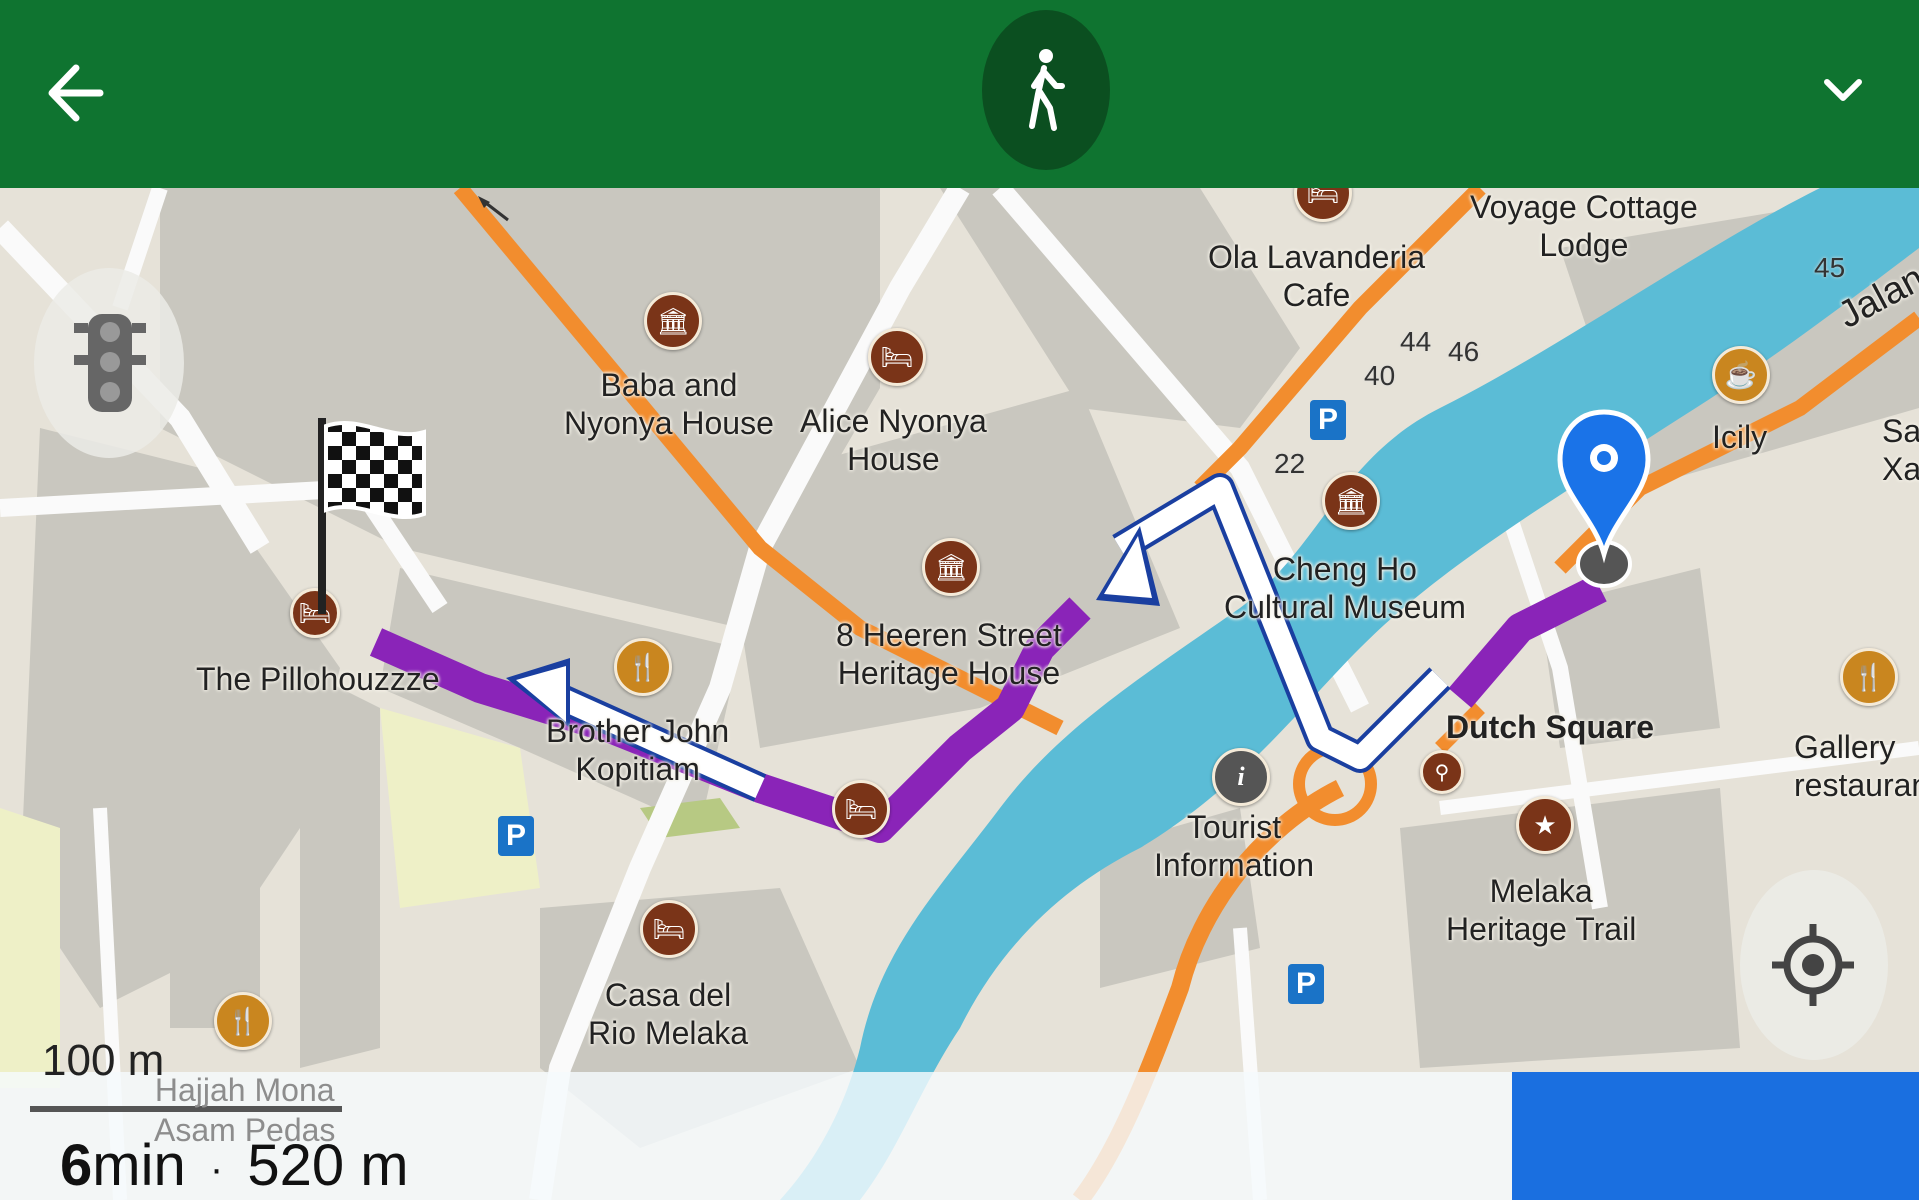 The image size is (1919, 1200). What do you see at coordinates (1545, 825) in the screenshot?
I see `star-attraction-icon: ★` at bounding box center [1545, 825].